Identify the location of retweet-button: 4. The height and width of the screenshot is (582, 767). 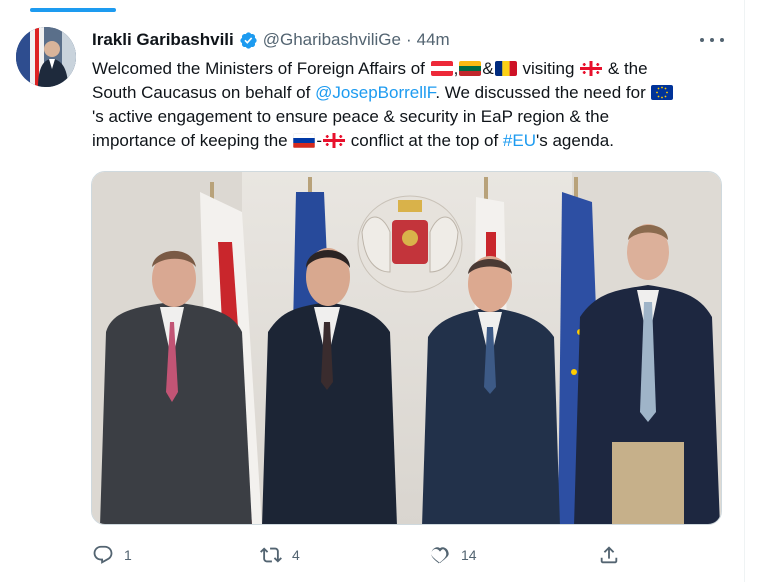
(280, 555).